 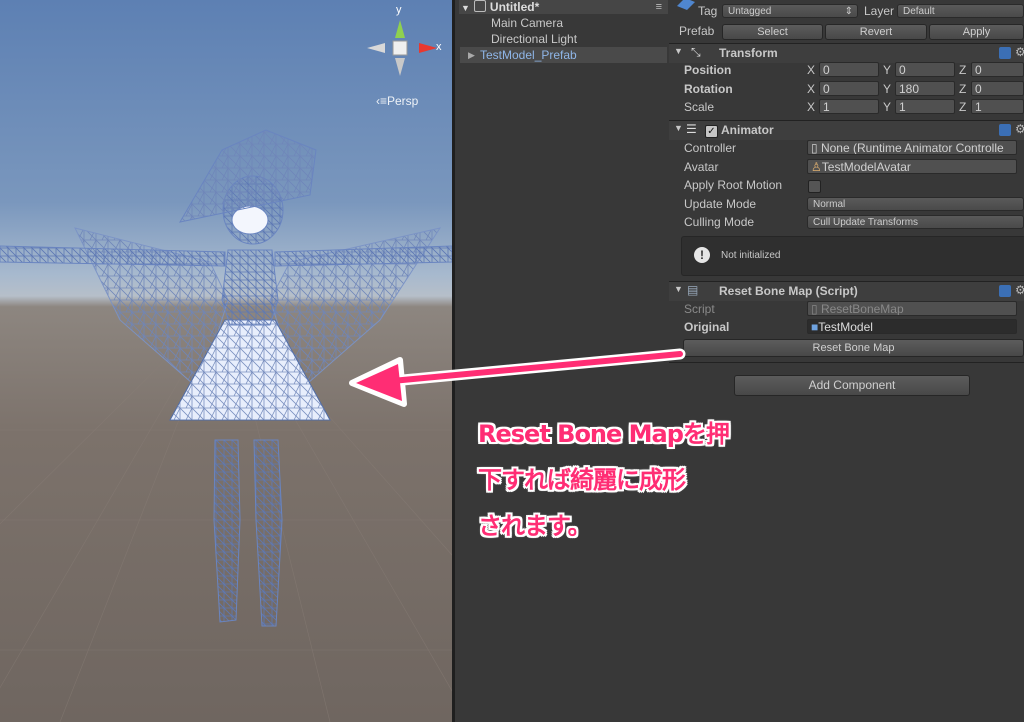 I want to click on persp-icon: ‹≡, so click(x=381, y=101).